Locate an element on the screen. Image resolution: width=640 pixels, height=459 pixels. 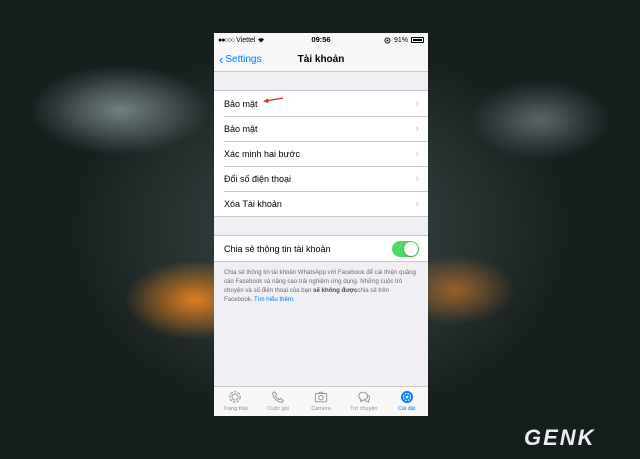
chats-icon is located at coordinates (364, 397).